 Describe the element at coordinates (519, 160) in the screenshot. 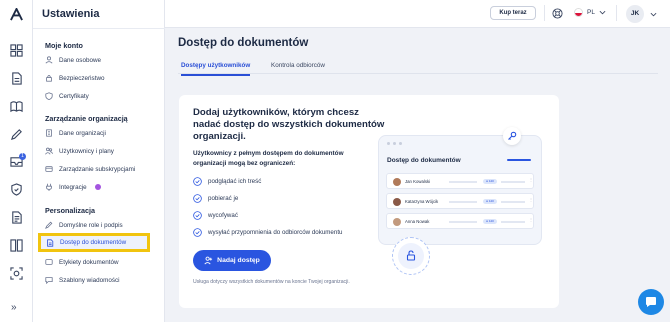

I see `illustration-accent-bar` at that location.